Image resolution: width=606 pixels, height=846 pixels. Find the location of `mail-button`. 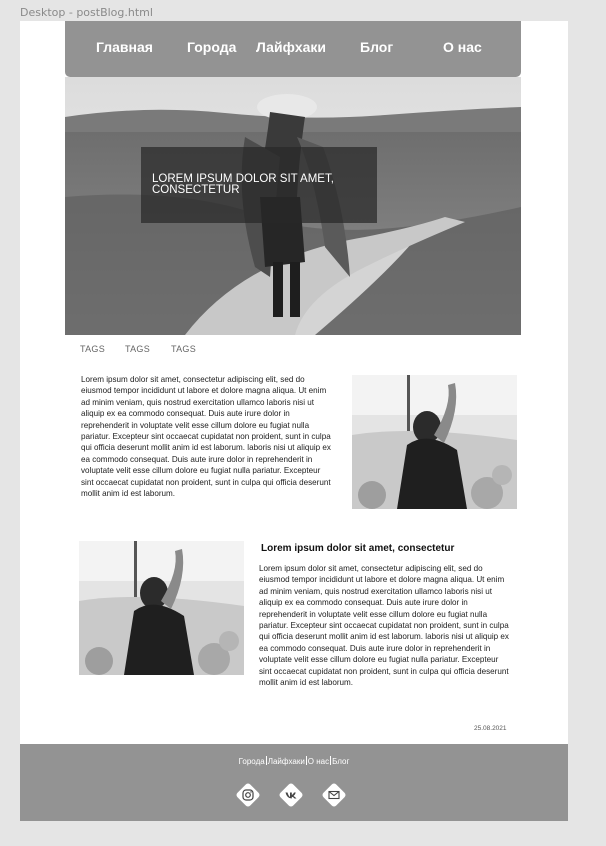

mail-button is located at coordinates (334, 795).